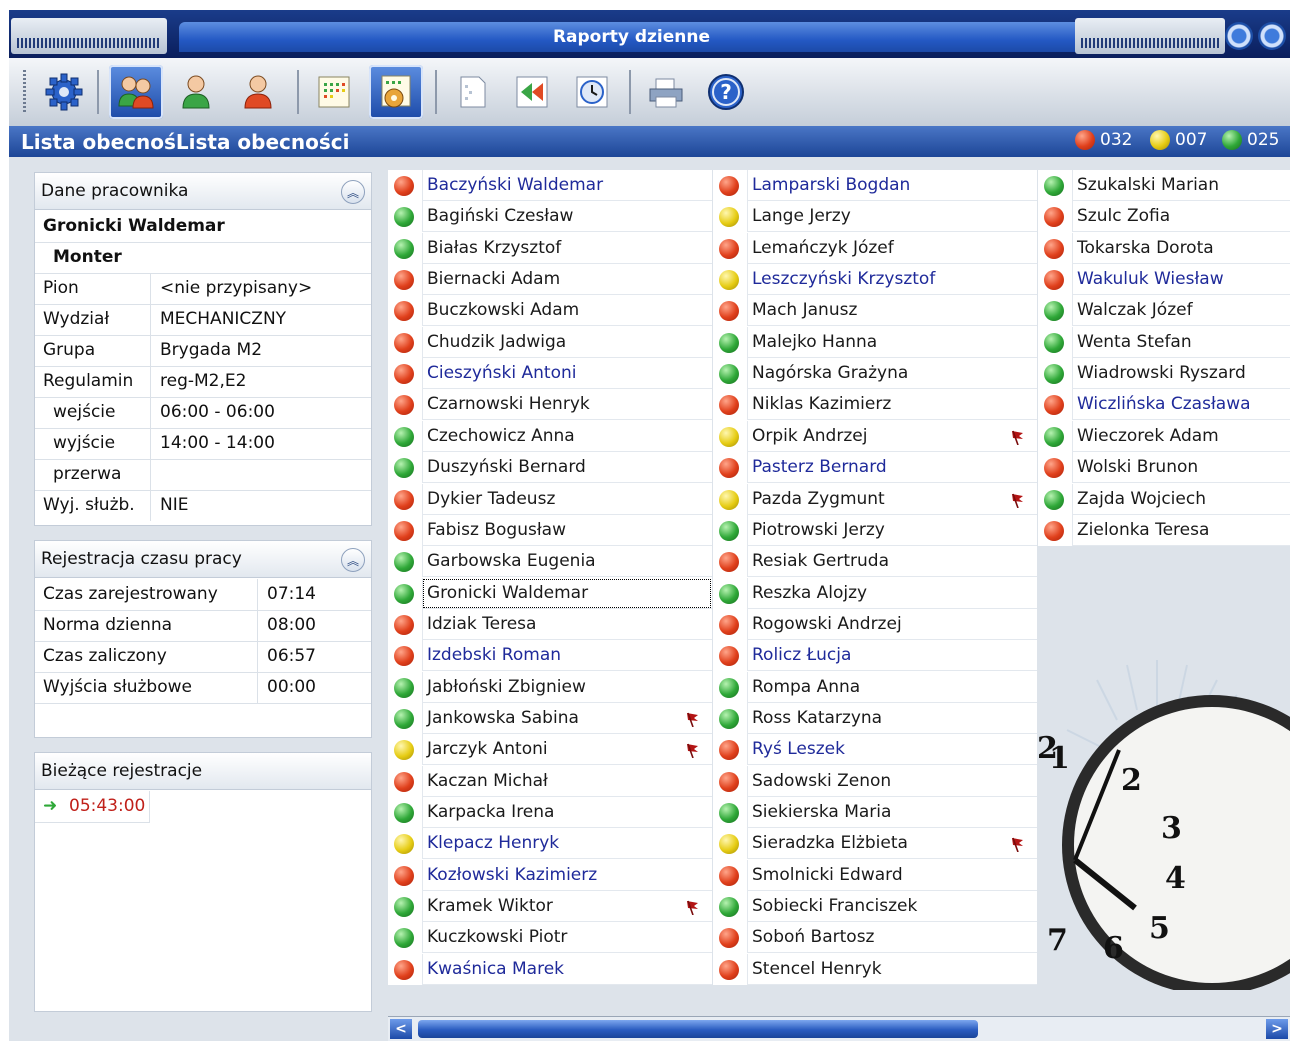 This screenshot has height=1041, width=1290. Describe the element at coordinates (550, 530) in the screenshot. I see `employee-row: Fabisz Bogusław` at that location.